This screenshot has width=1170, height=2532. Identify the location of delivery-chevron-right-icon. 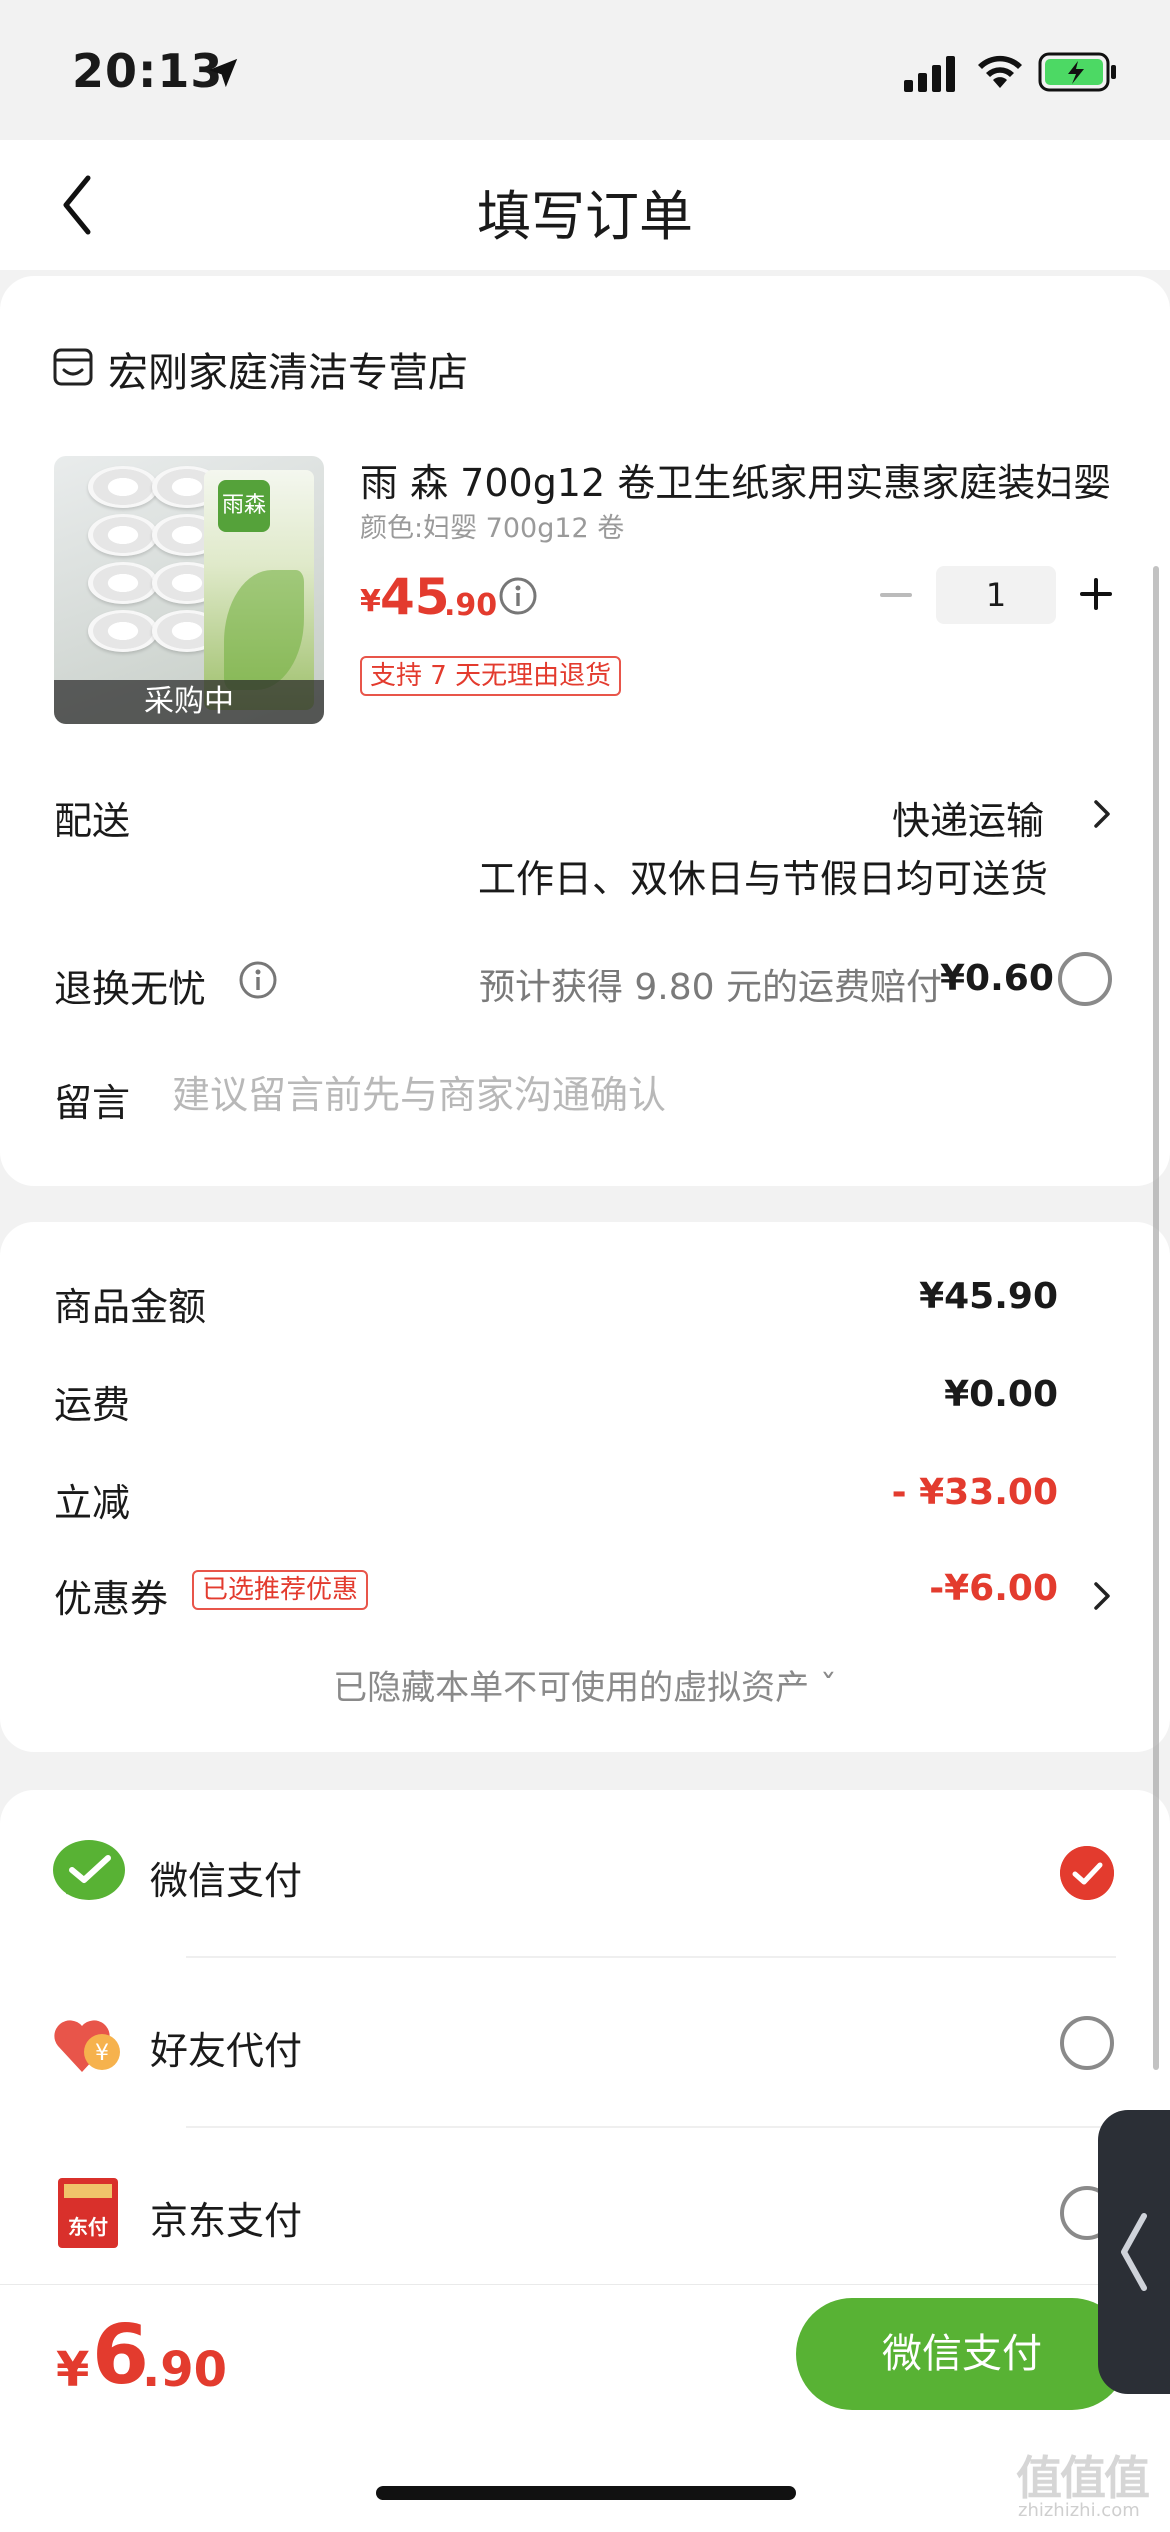
(1102, 814).